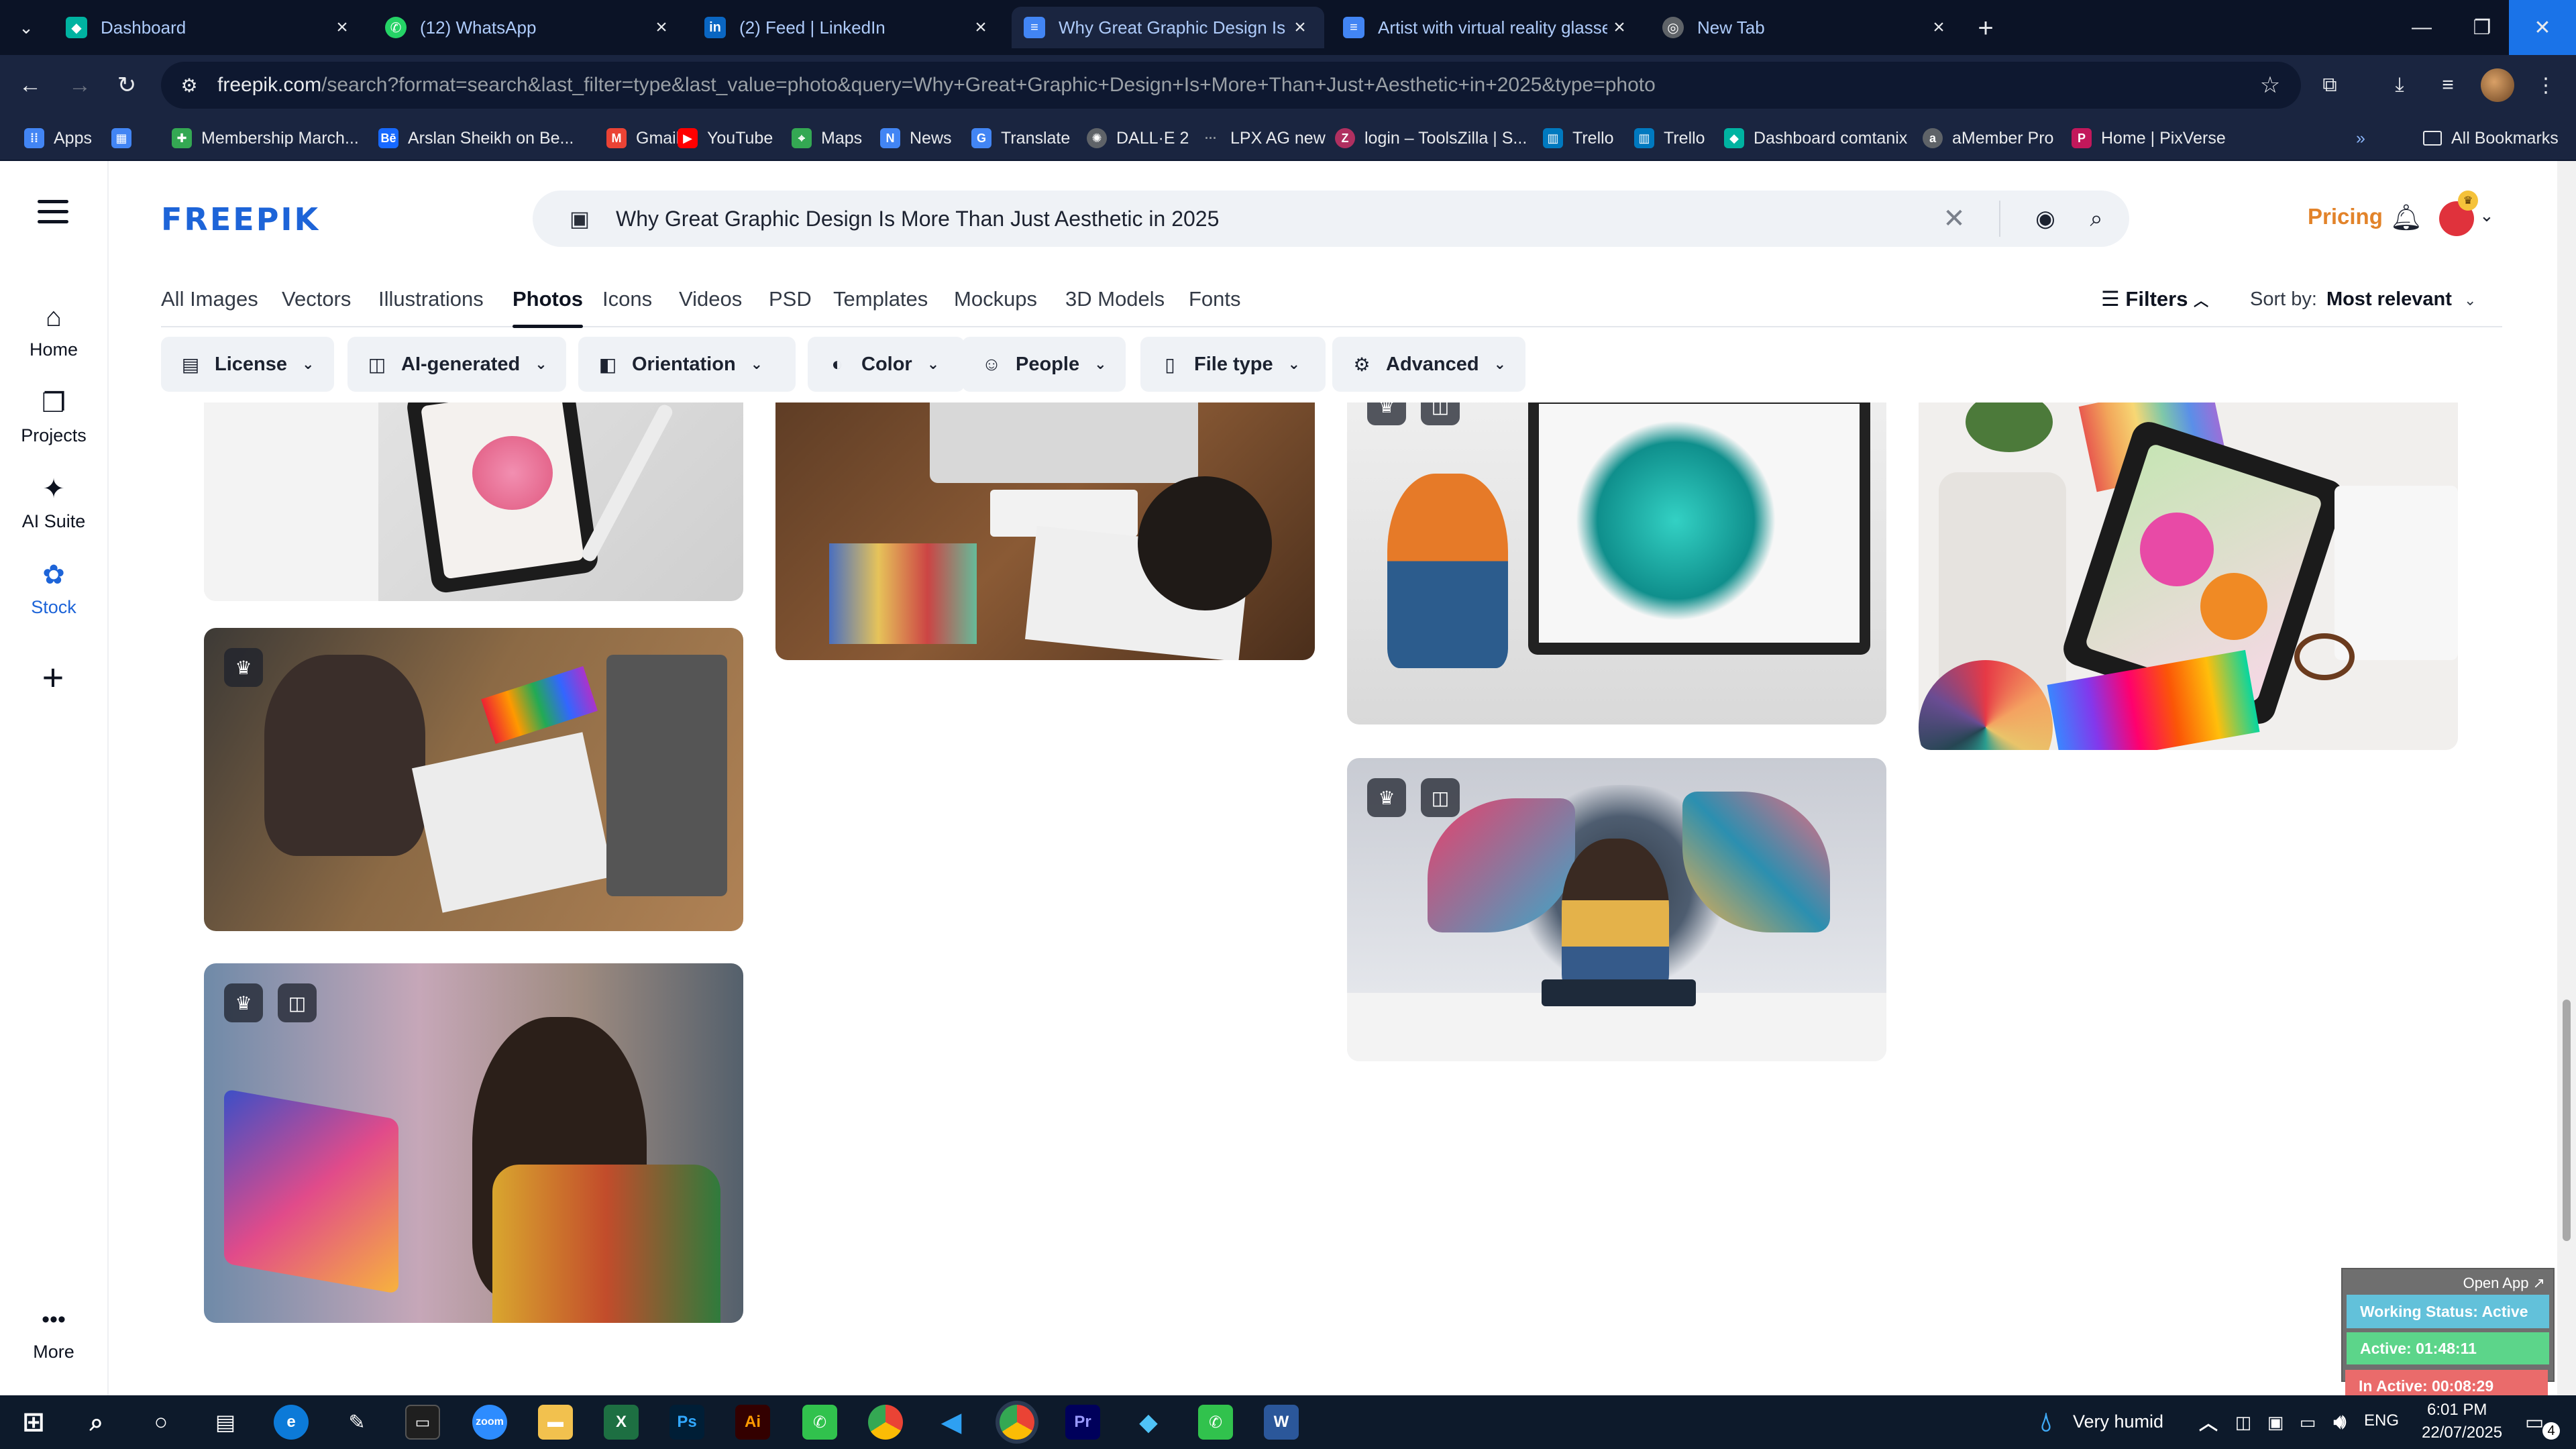 The image size is (2576, 1449). What do you see at coordinates (1487, 27) in the screenshot?
I see `tab-artist-vr-doc: ≡ Artist with virtual reality glasses ×` at bounding box center [1487, 27].